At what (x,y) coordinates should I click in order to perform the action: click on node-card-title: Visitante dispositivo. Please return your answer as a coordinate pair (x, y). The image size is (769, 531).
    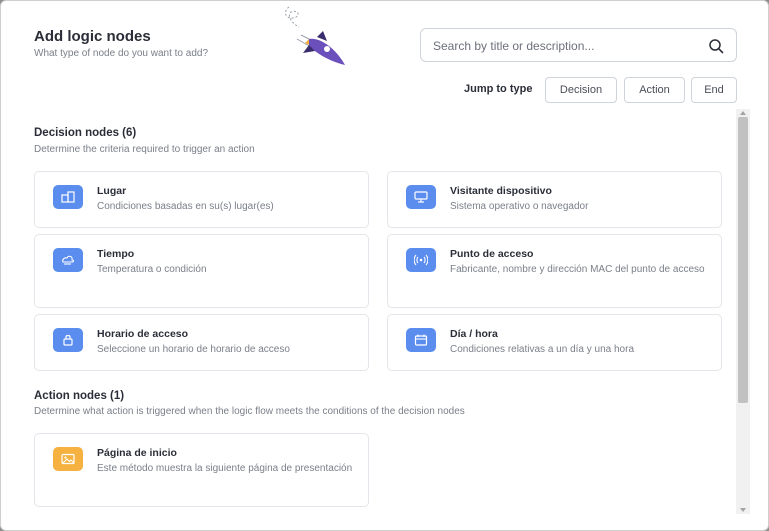
    Looking at the image, I should click on (501, 191).